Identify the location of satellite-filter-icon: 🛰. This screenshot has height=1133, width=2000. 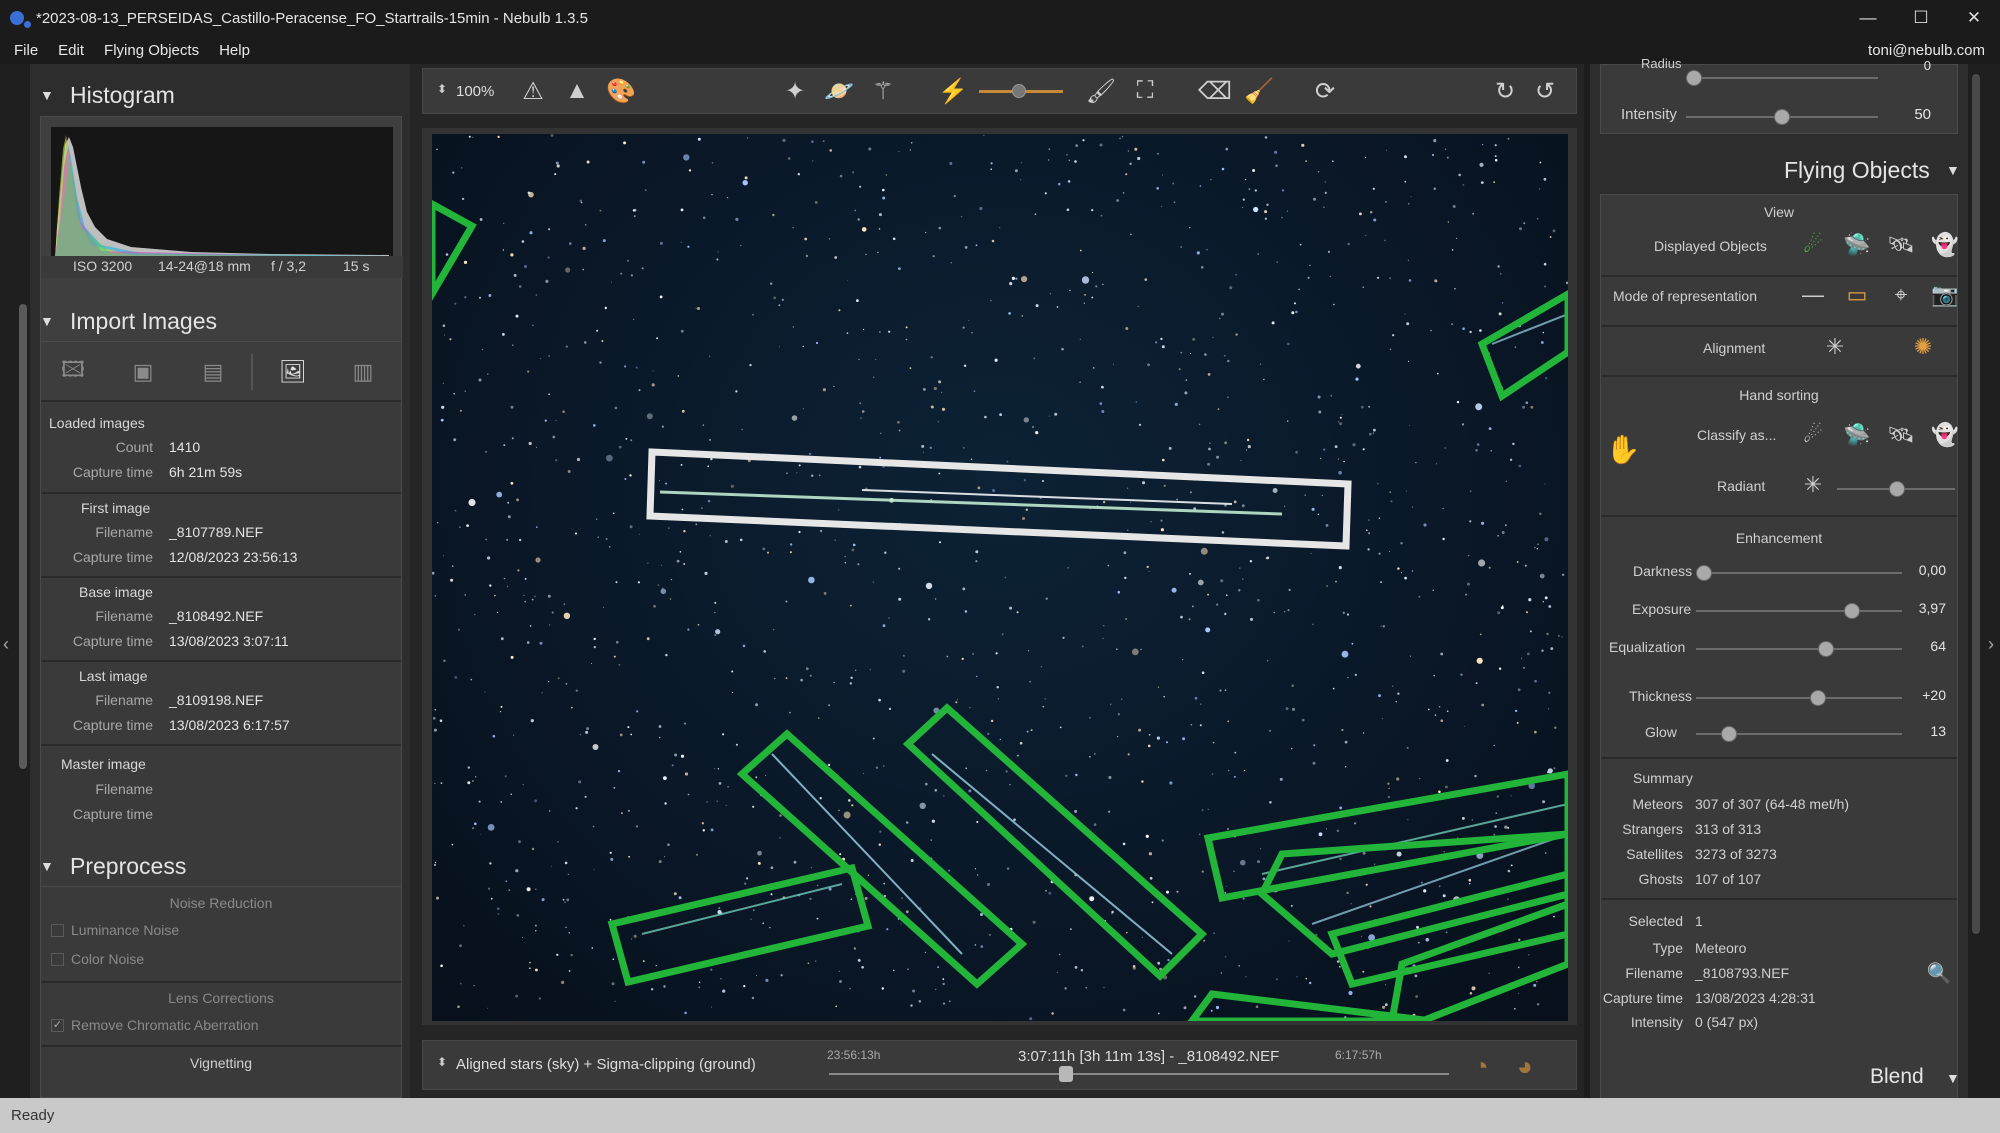
(1901, 245).